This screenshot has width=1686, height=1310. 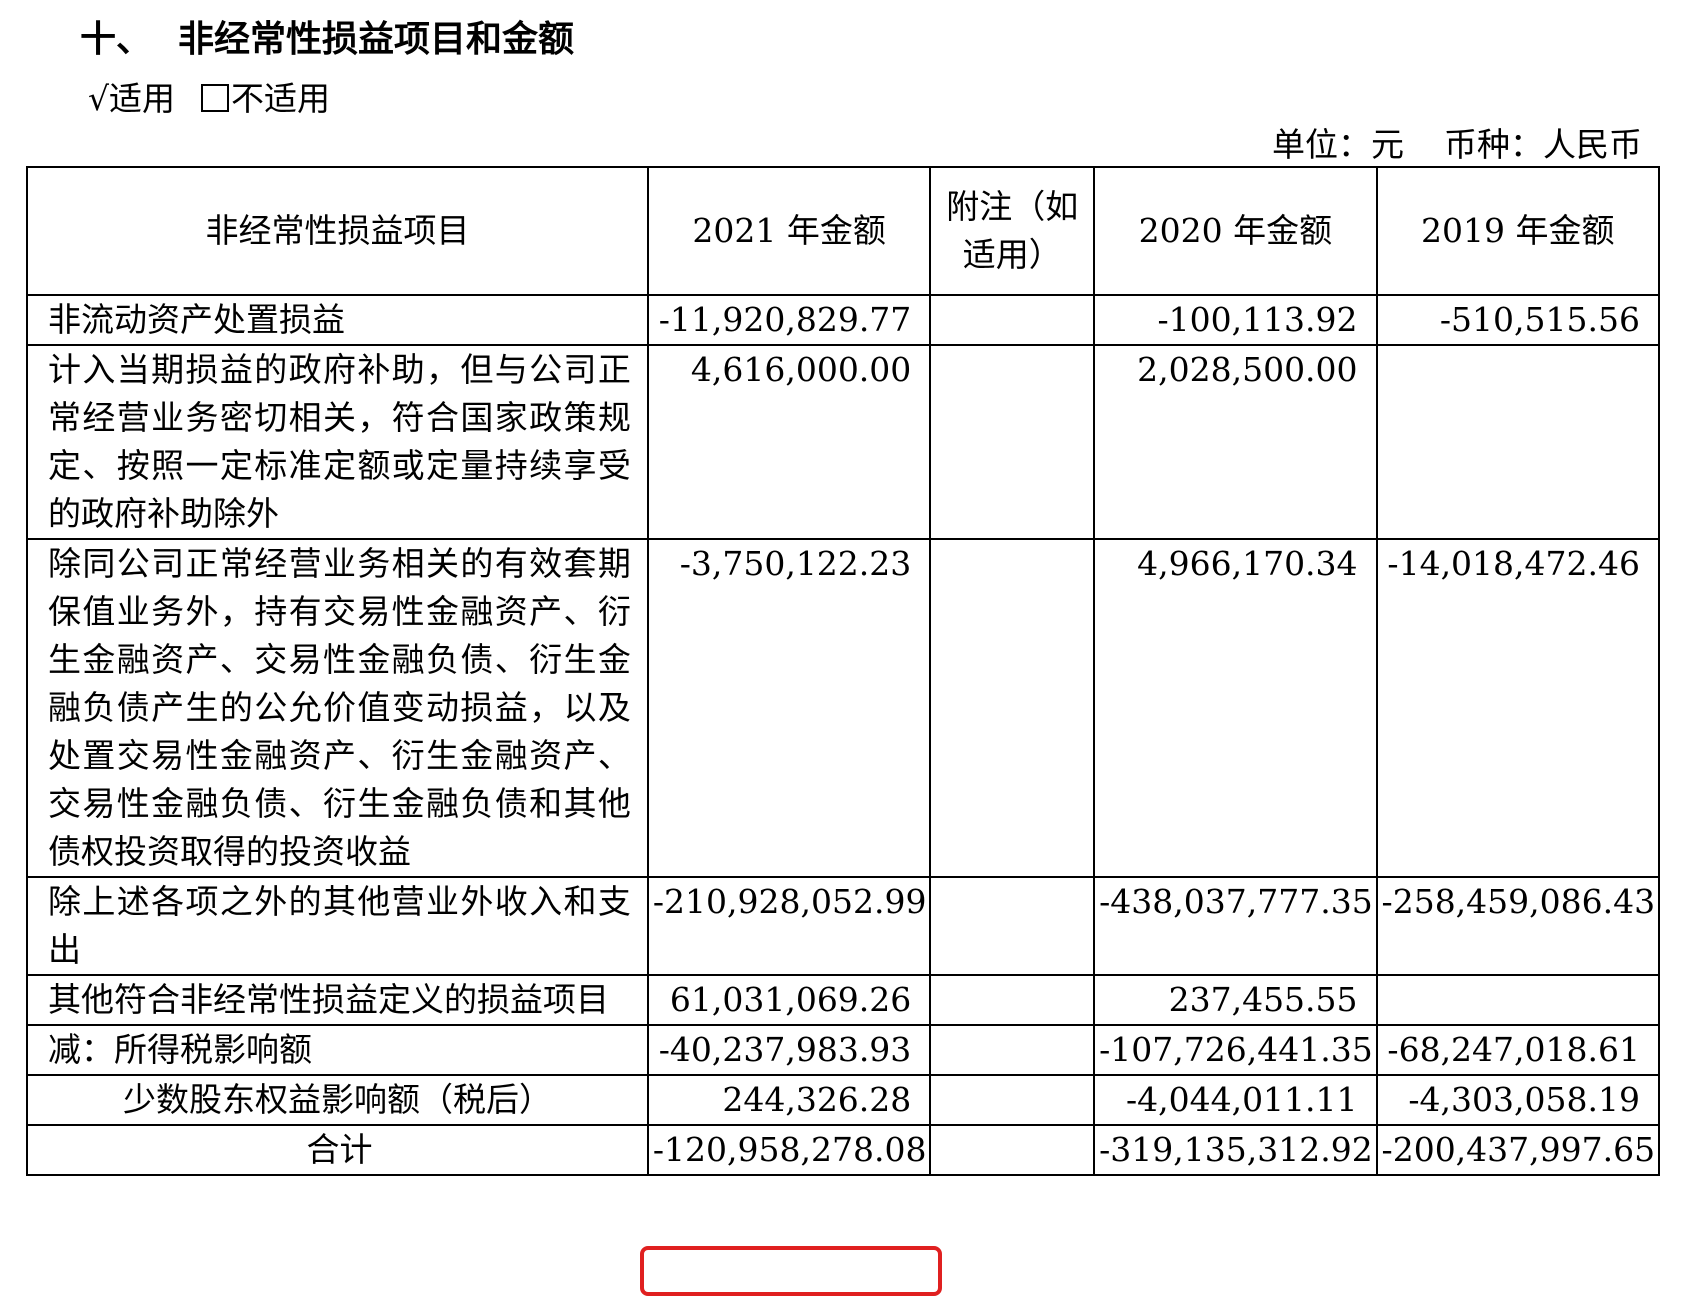 I want to click on item-cell: 其他符合非经常性损益定义的损益项目, so click(x=337, y=1000).